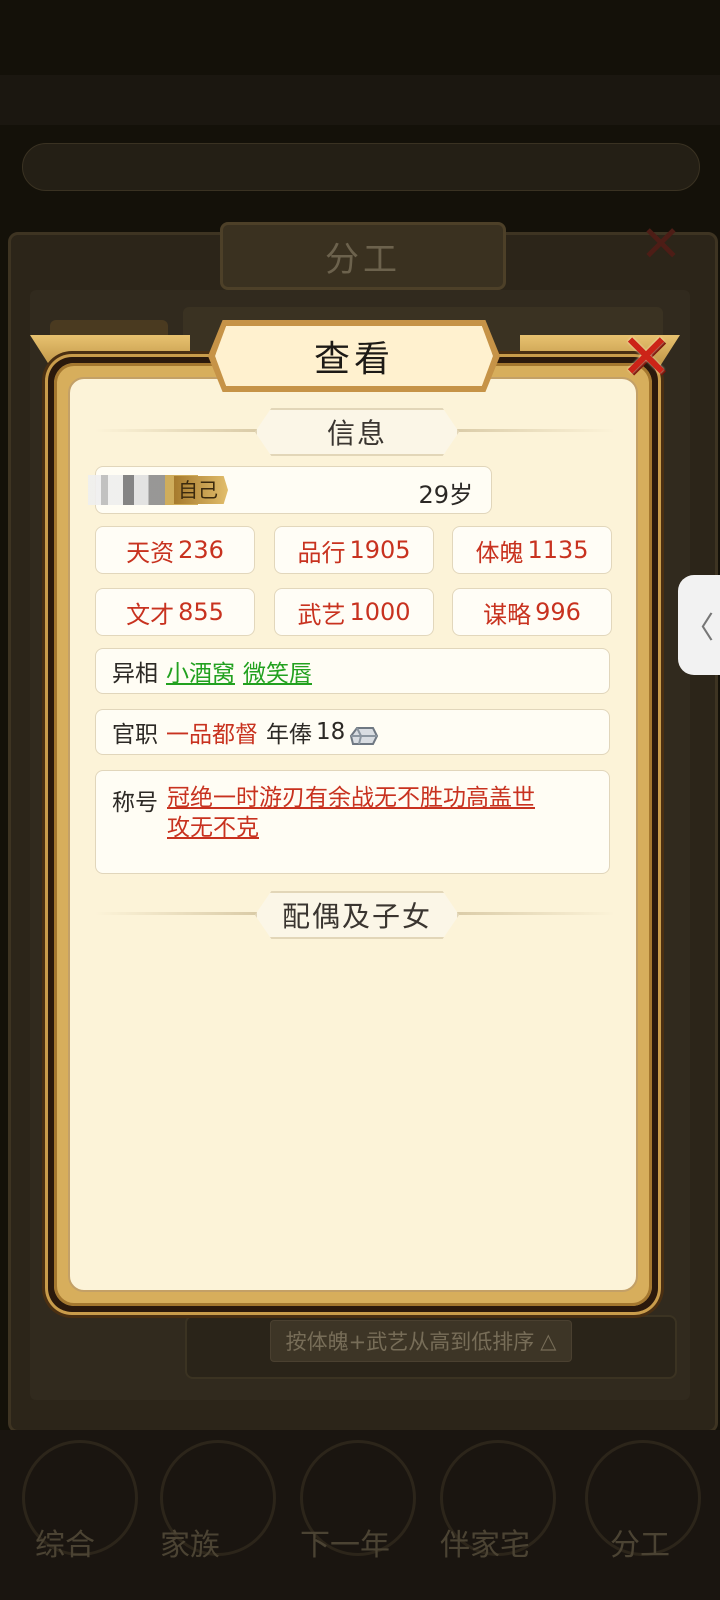 The height and width of the screenshot is (1600, 720). Describe the element at coordinates (150, 552) in the screenshot. I see `stat-label: 天资` at that location.